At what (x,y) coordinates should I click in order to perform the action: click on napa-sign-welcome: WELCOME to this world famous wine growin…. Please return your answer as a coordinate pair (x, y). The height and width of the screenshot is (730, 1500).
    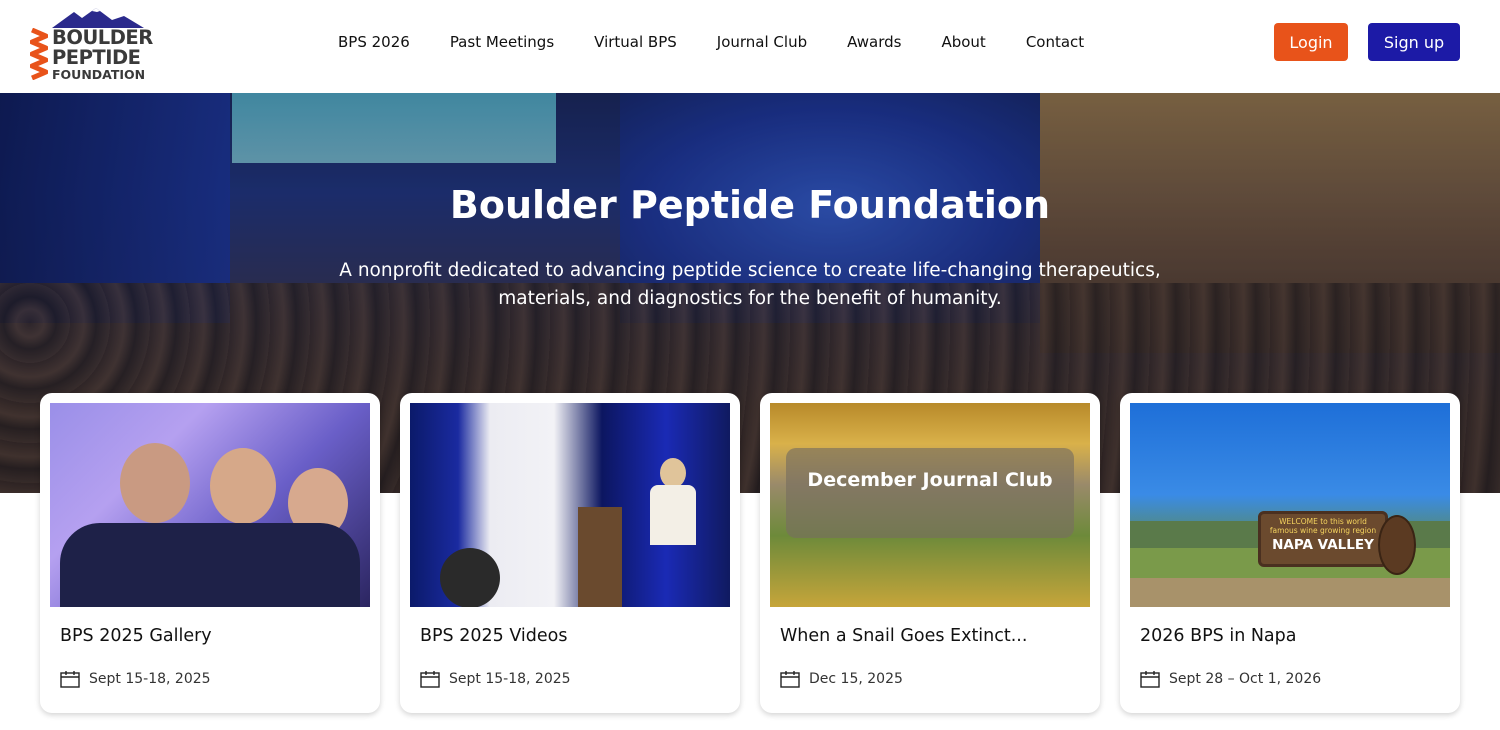
    Looking at the image, I should click on (1323, 526).